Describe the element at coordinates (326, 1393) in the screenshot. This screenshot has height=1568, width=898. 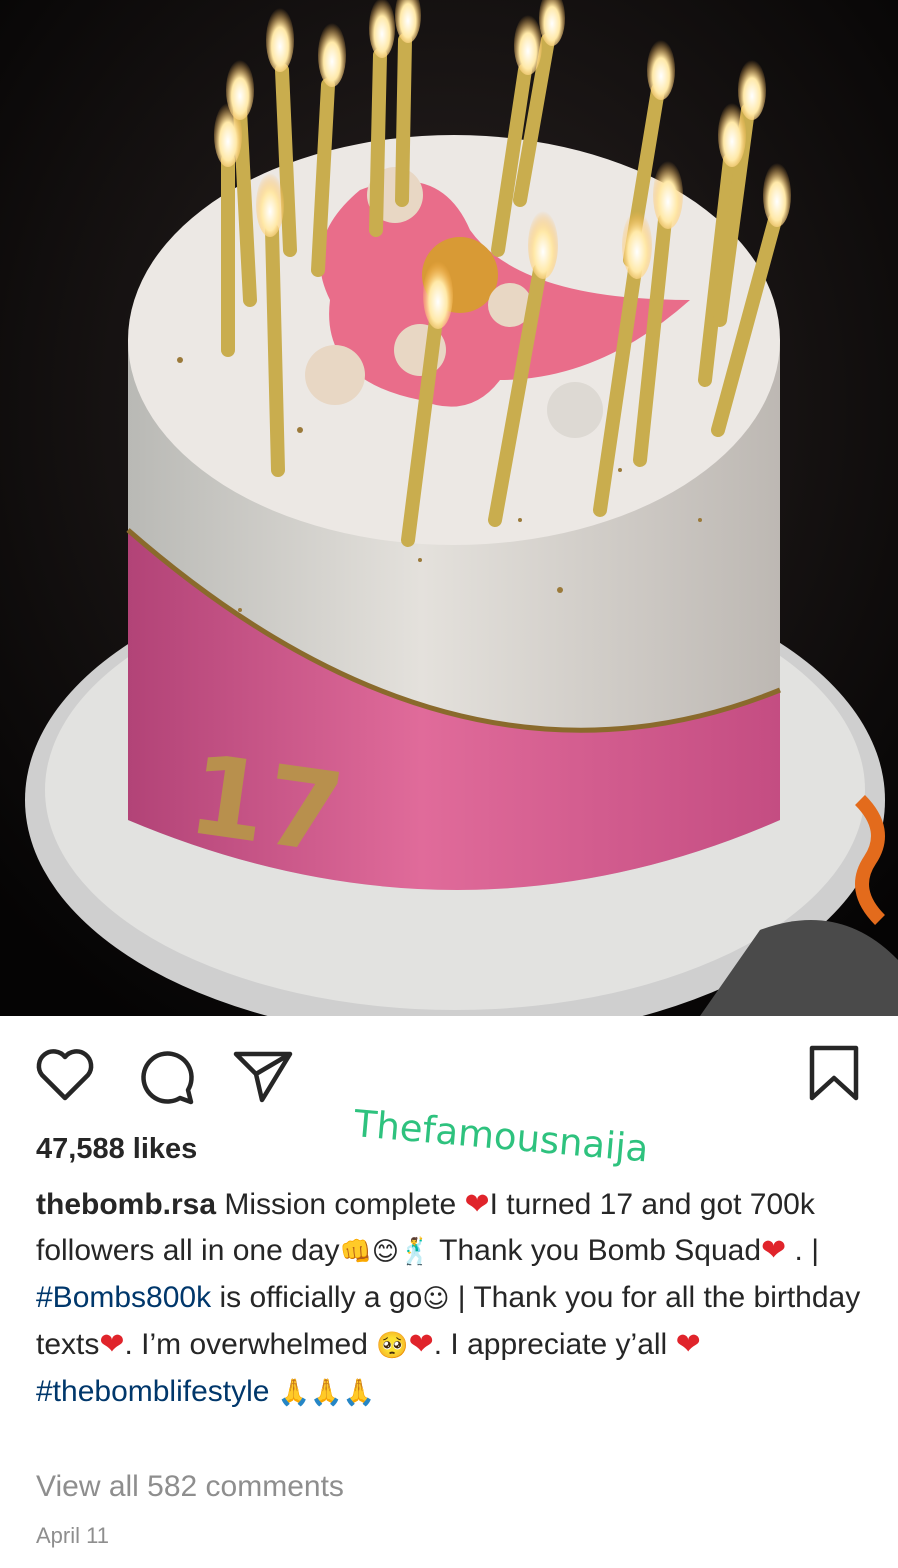
I see `pray-emoji: 🙏🙏🙏` at that location.